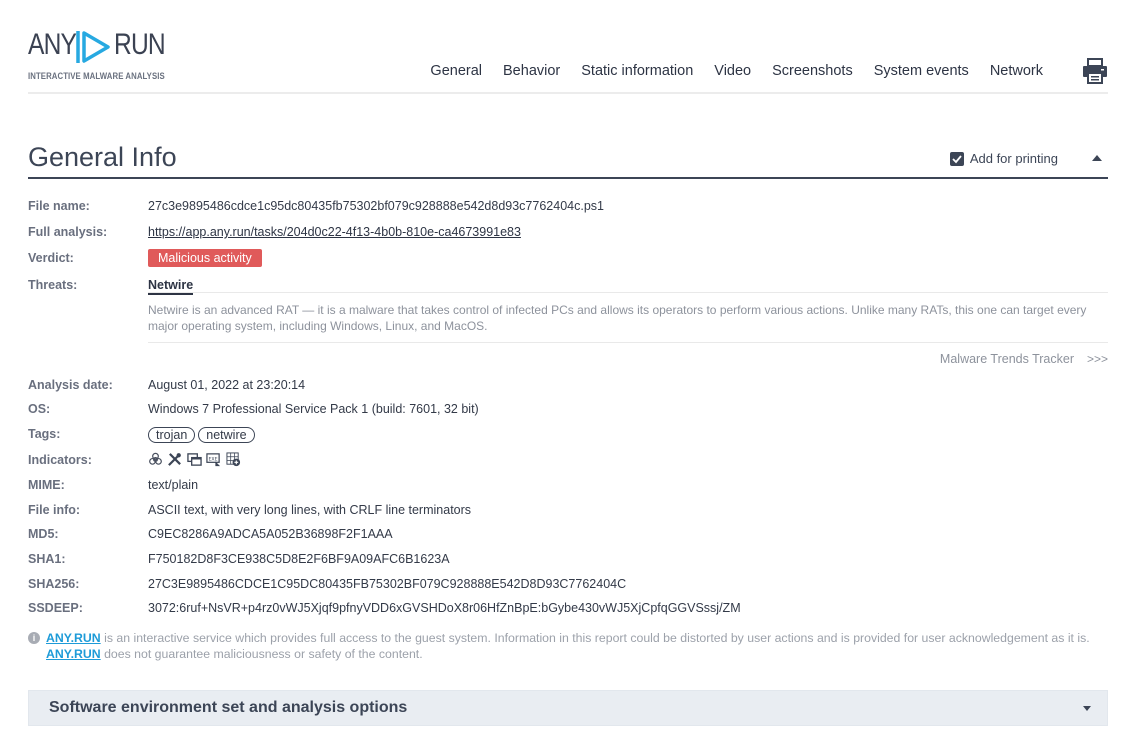 This screenshot has height=748, width=1135. I want to click on tracker-arrow-link: >>>, so click(1097, 359).